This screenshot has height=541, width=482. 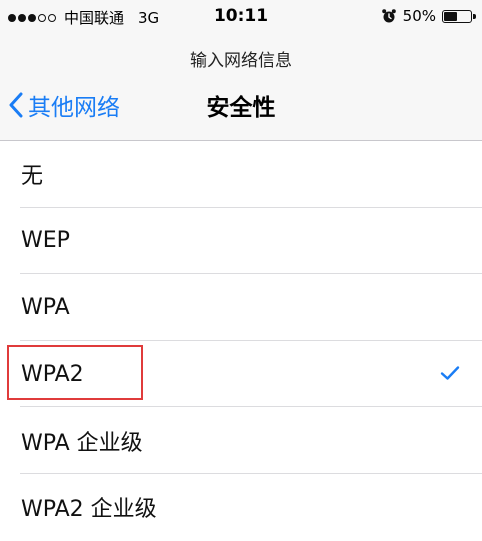 What do you see at coordinates (241, 108) in the screenshot?
I see `page-title: 安全性` at bounding box center [241, 108].